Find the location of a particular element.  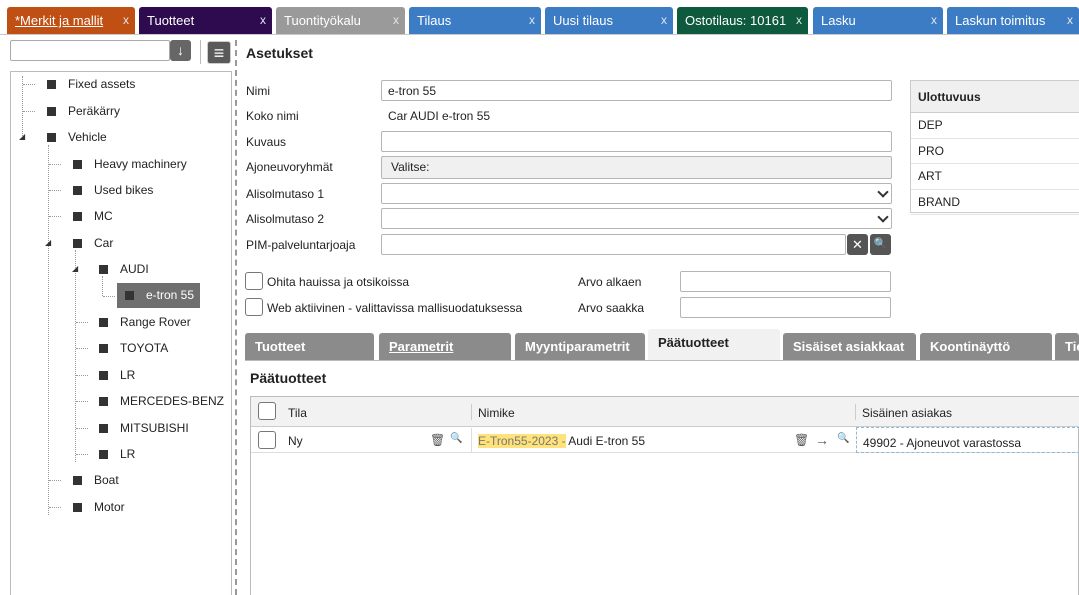

alisolmutaso-1-label: Alisolmutaso 1 is located at coordinates (285, 194).